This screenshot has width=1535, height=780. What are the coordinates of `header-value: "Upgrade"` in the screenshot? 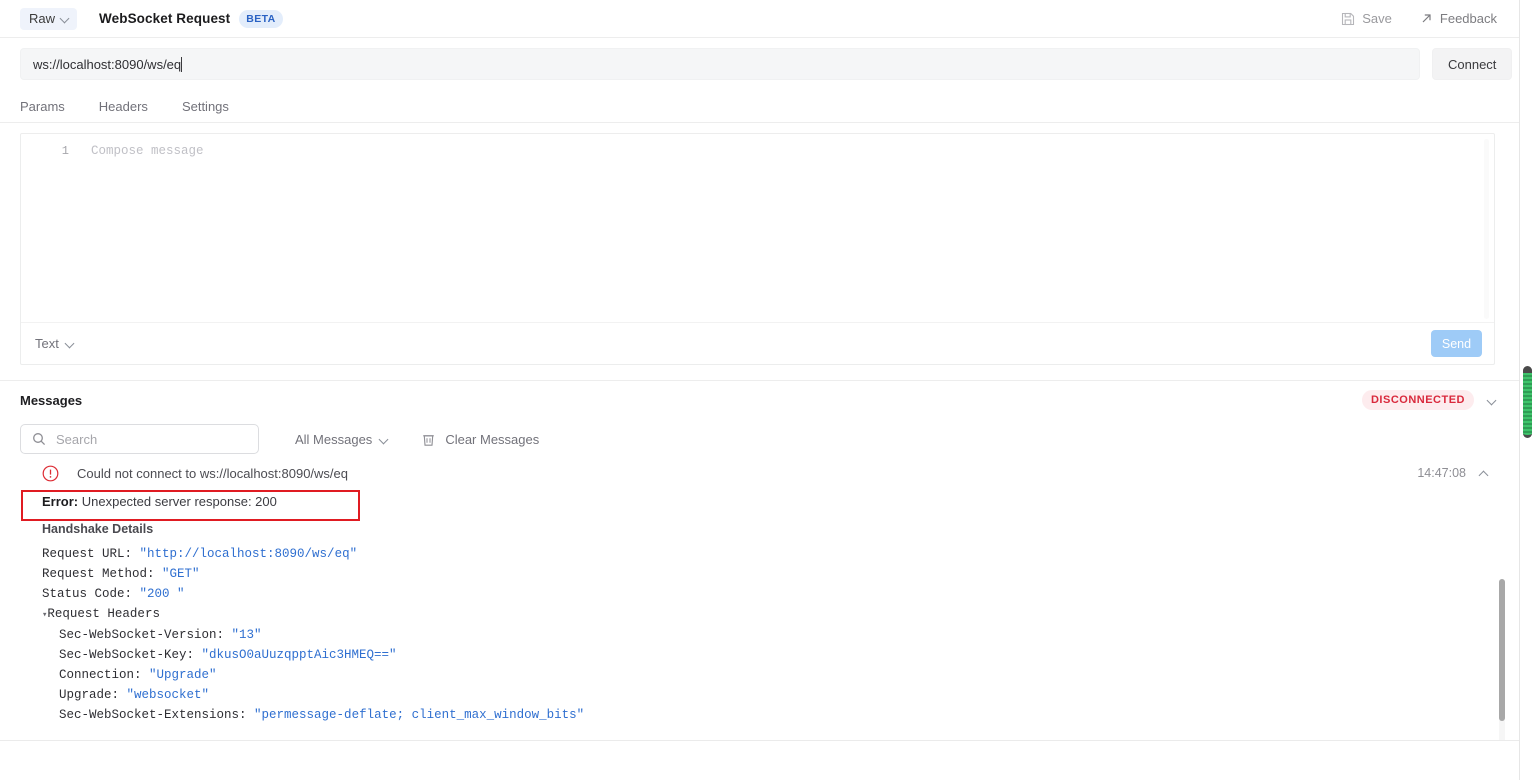 It's located at (183, 675).